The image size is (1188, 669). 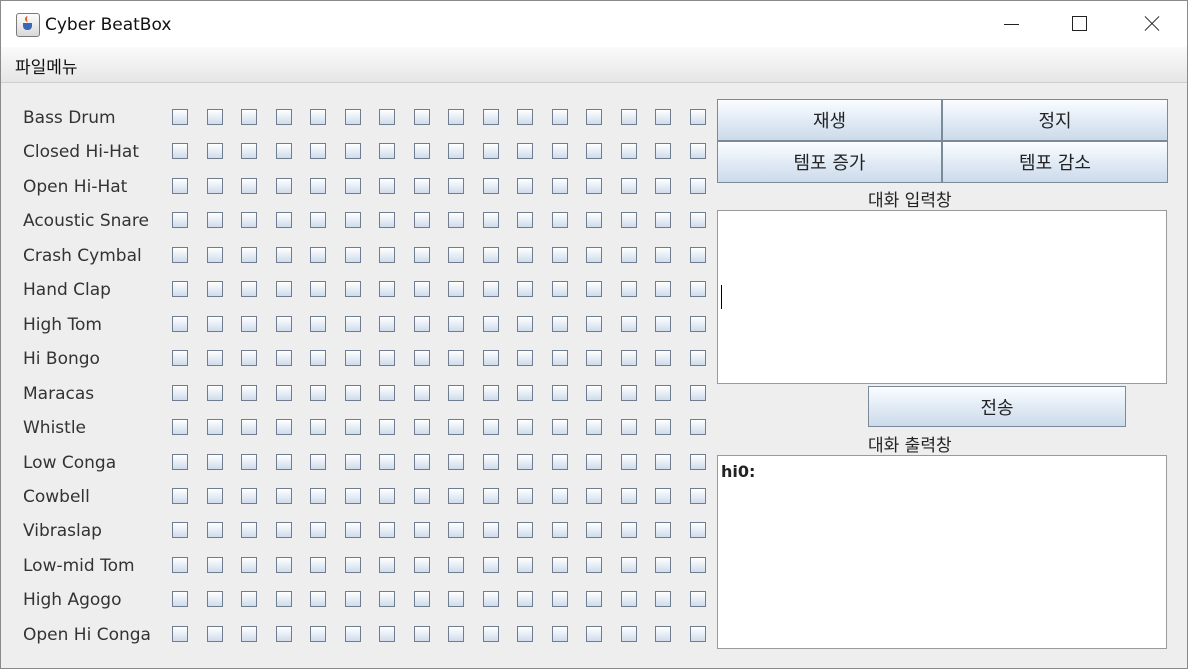 What do you see at coordinates (997, 406) in the screenshot?
I see `send-button: 전송` at bounding box center [997, 406].